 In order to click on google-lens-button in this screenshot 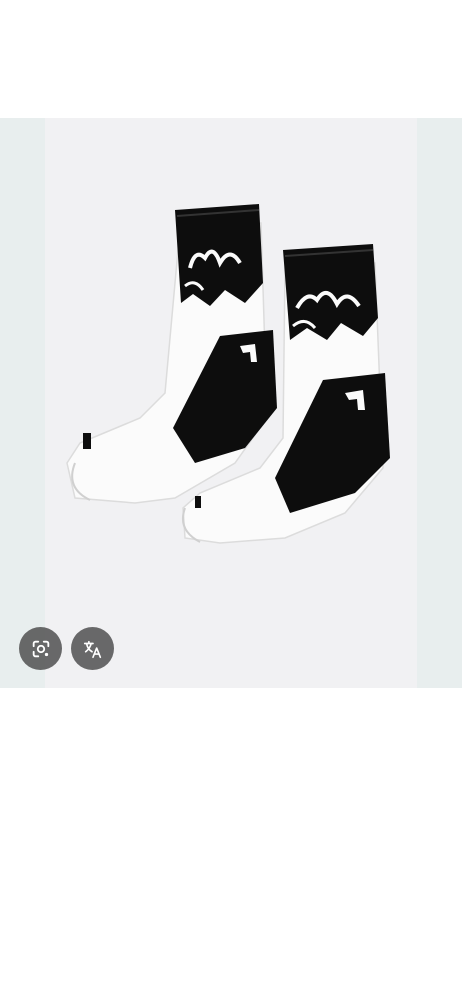, I will do `click(40, 648)`.